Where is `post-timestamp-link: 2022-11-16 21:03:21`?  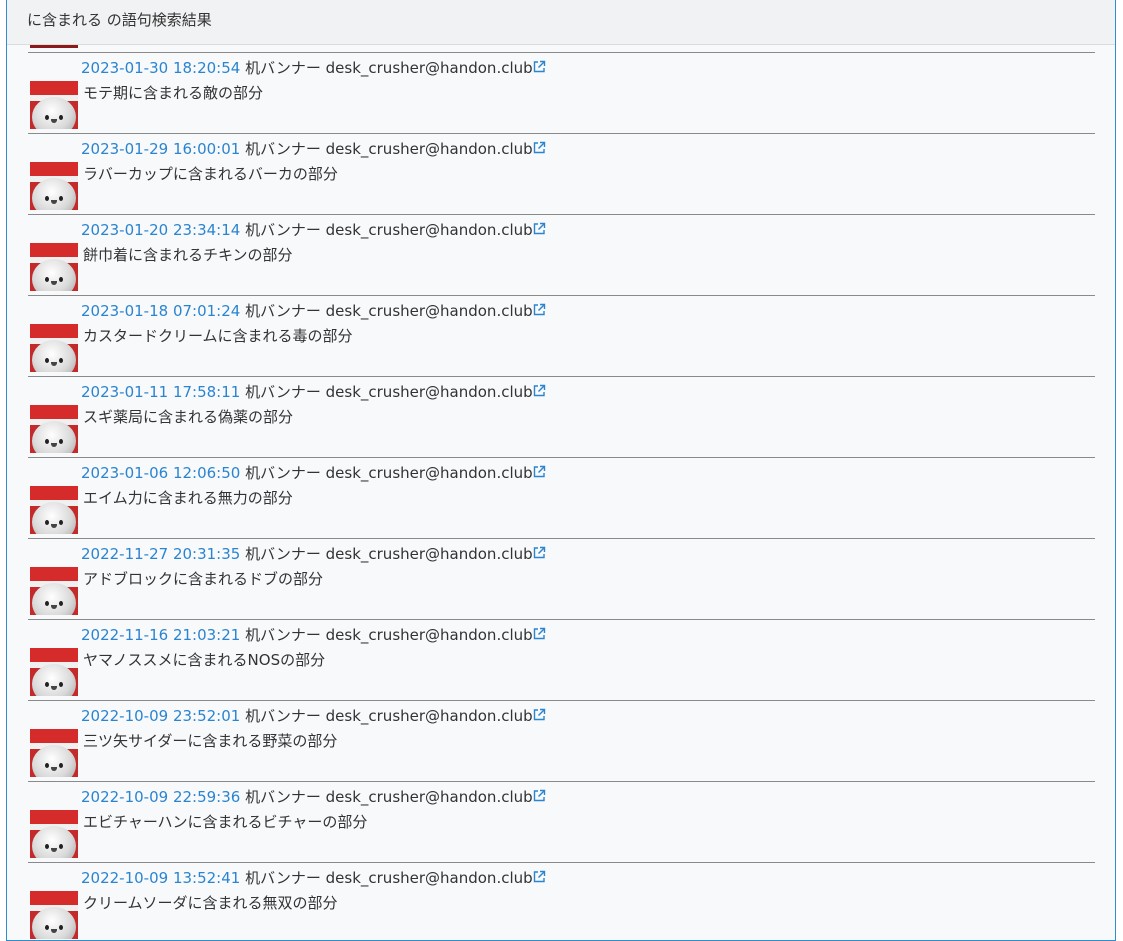
post-timestamp-link: 2022-11-16 21:03:21 is located at coordinates (160, 635).